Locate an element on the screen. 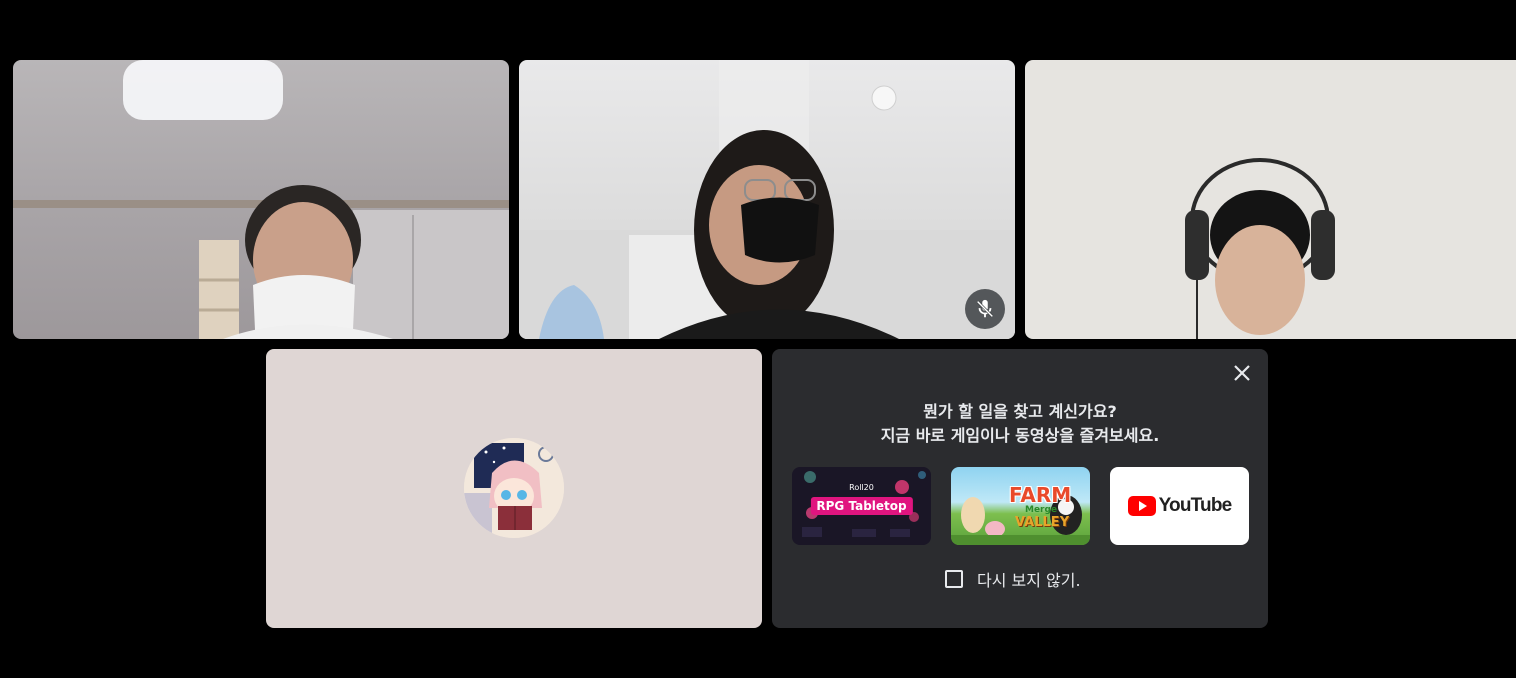  suggestion-heading: 뭔가 할 일을 찾고 계신가요? 지금 바로 게임이나 동영상을 즐겨보세요. is located at coordinates (1020, 424).